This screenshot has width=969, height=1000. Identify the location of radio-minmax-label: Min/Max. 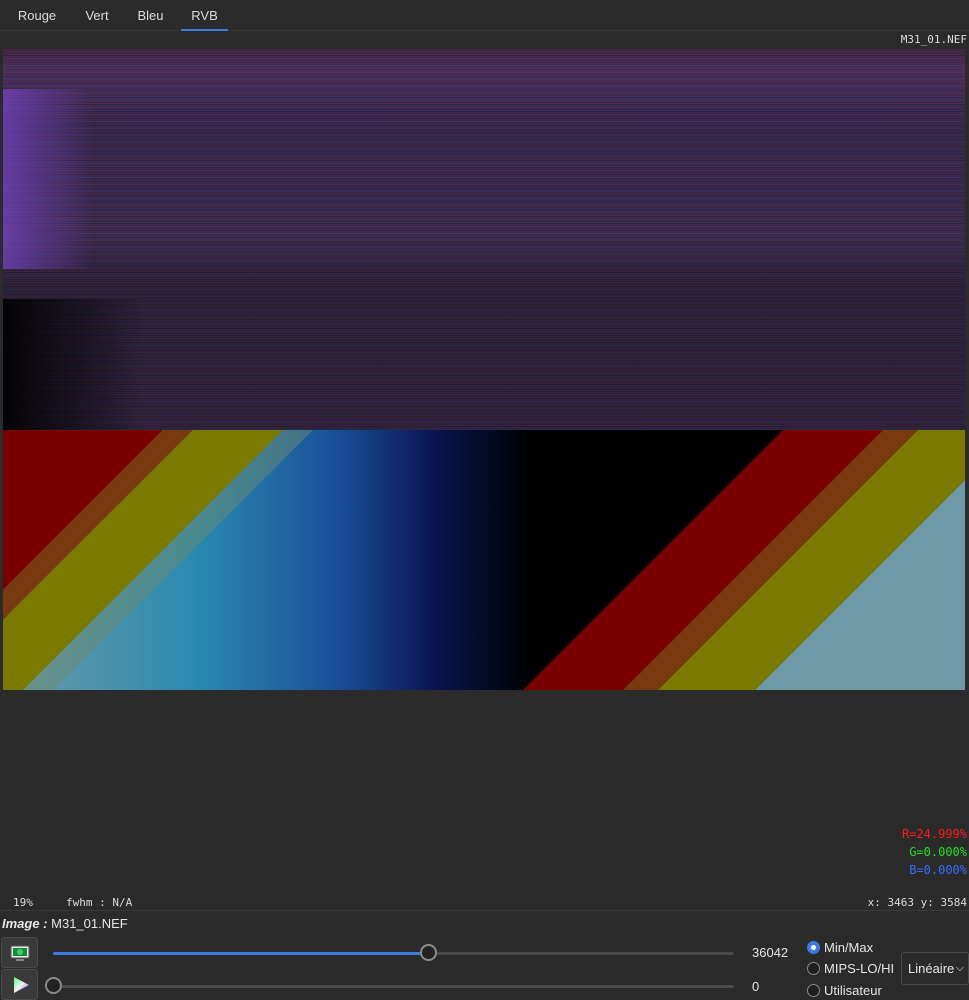
(849, 947).